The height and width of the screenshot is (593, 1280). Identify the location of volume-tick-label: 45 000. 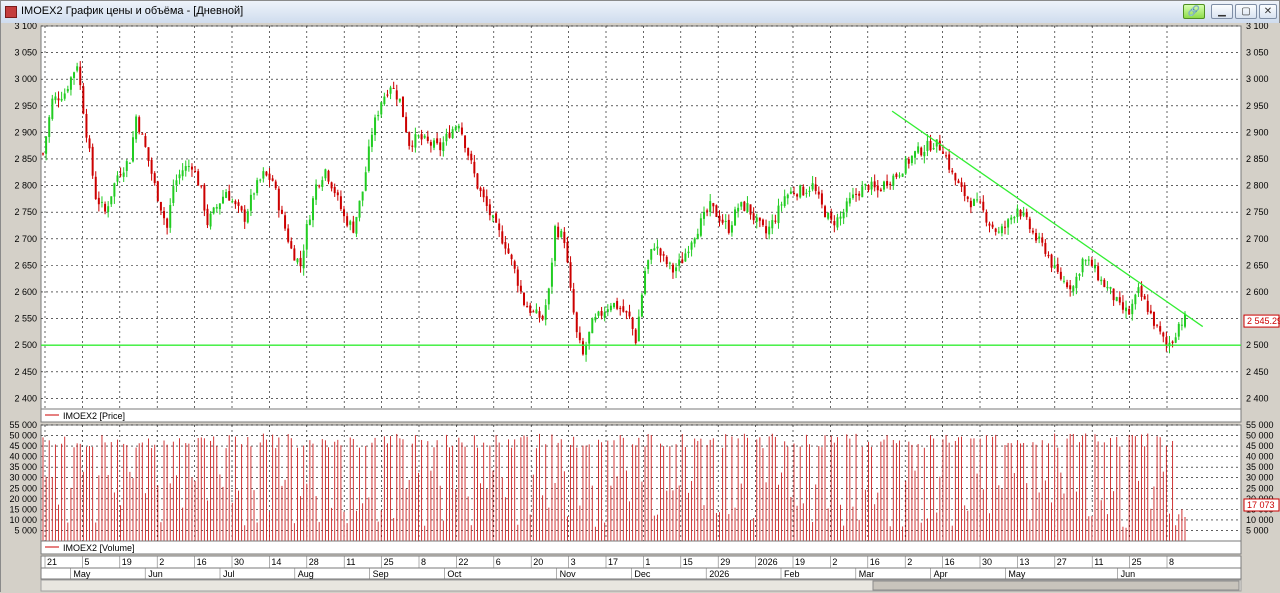
(1260, 446).